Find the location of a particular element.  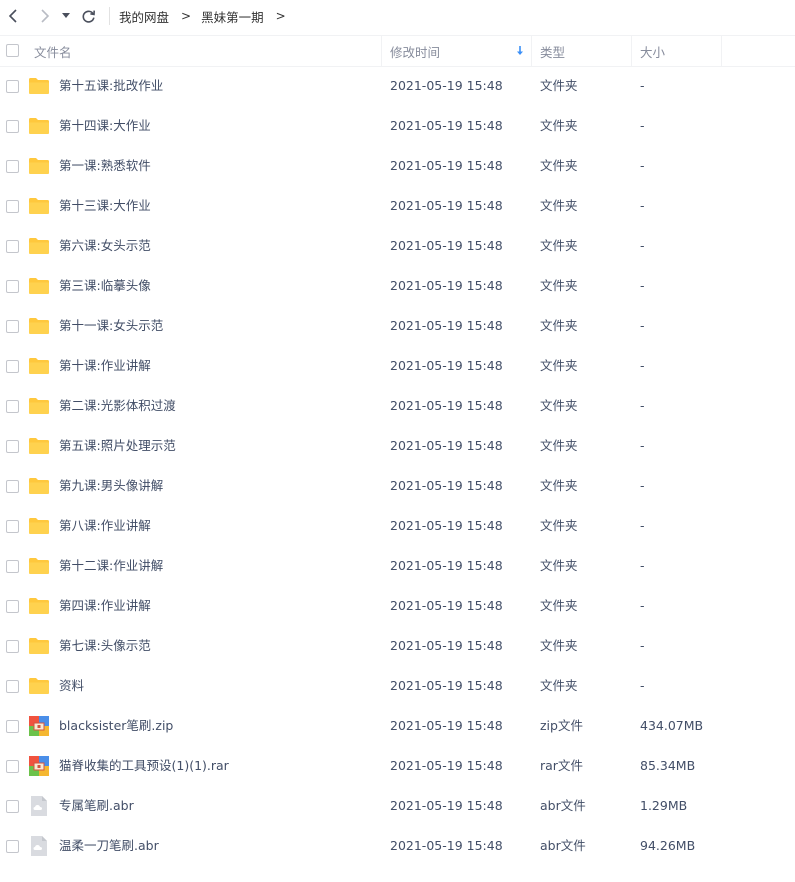

file-name: 第七课:头像示范 is located at coordinates (105, 646).